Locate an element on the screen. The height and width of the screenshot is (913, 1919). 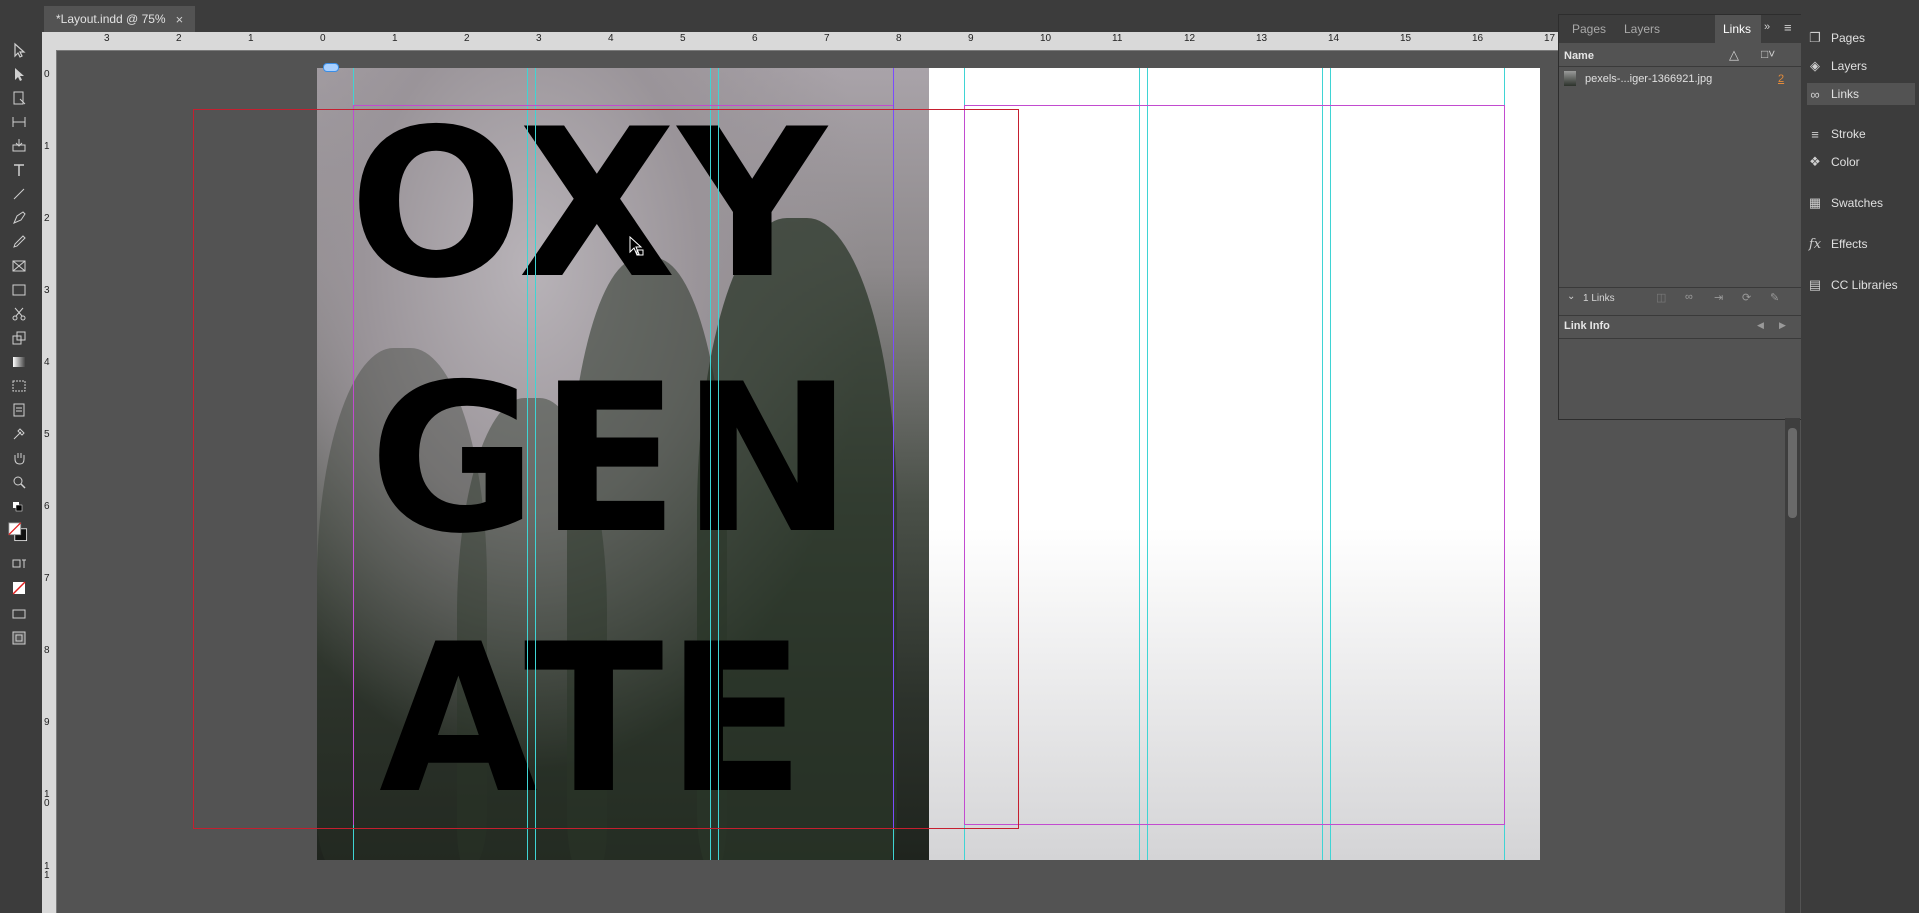
margin-guide is located at coordinates (1234, 824).